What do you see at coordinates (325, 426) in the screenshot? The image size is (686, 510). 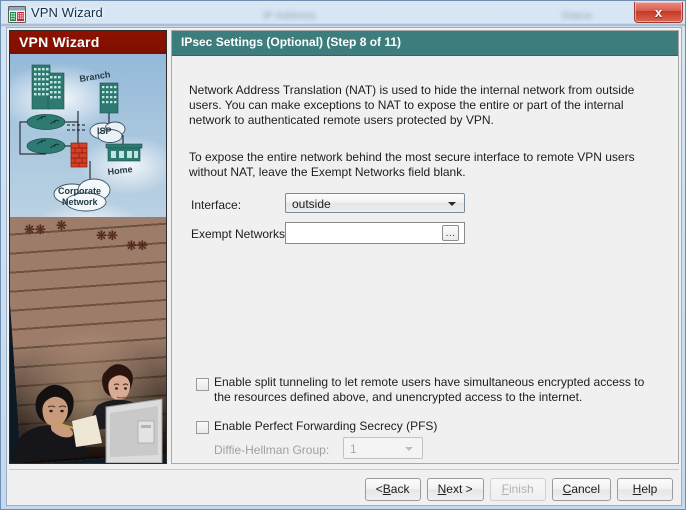 I see `pfs-label: Enable Perfect Forwarding Secrecy (PFS)` at bounding box center [325, 426].